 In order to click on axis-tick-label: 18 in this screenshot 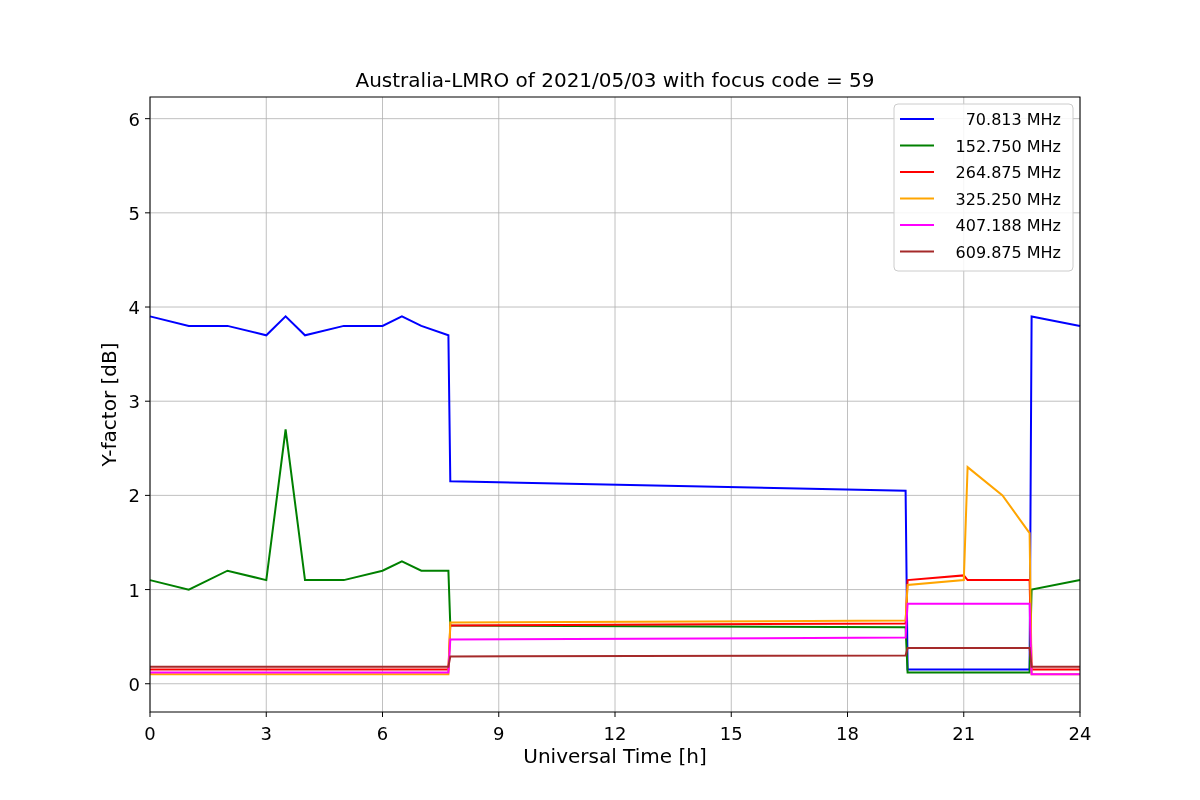, I will do `click(847, 733)`.